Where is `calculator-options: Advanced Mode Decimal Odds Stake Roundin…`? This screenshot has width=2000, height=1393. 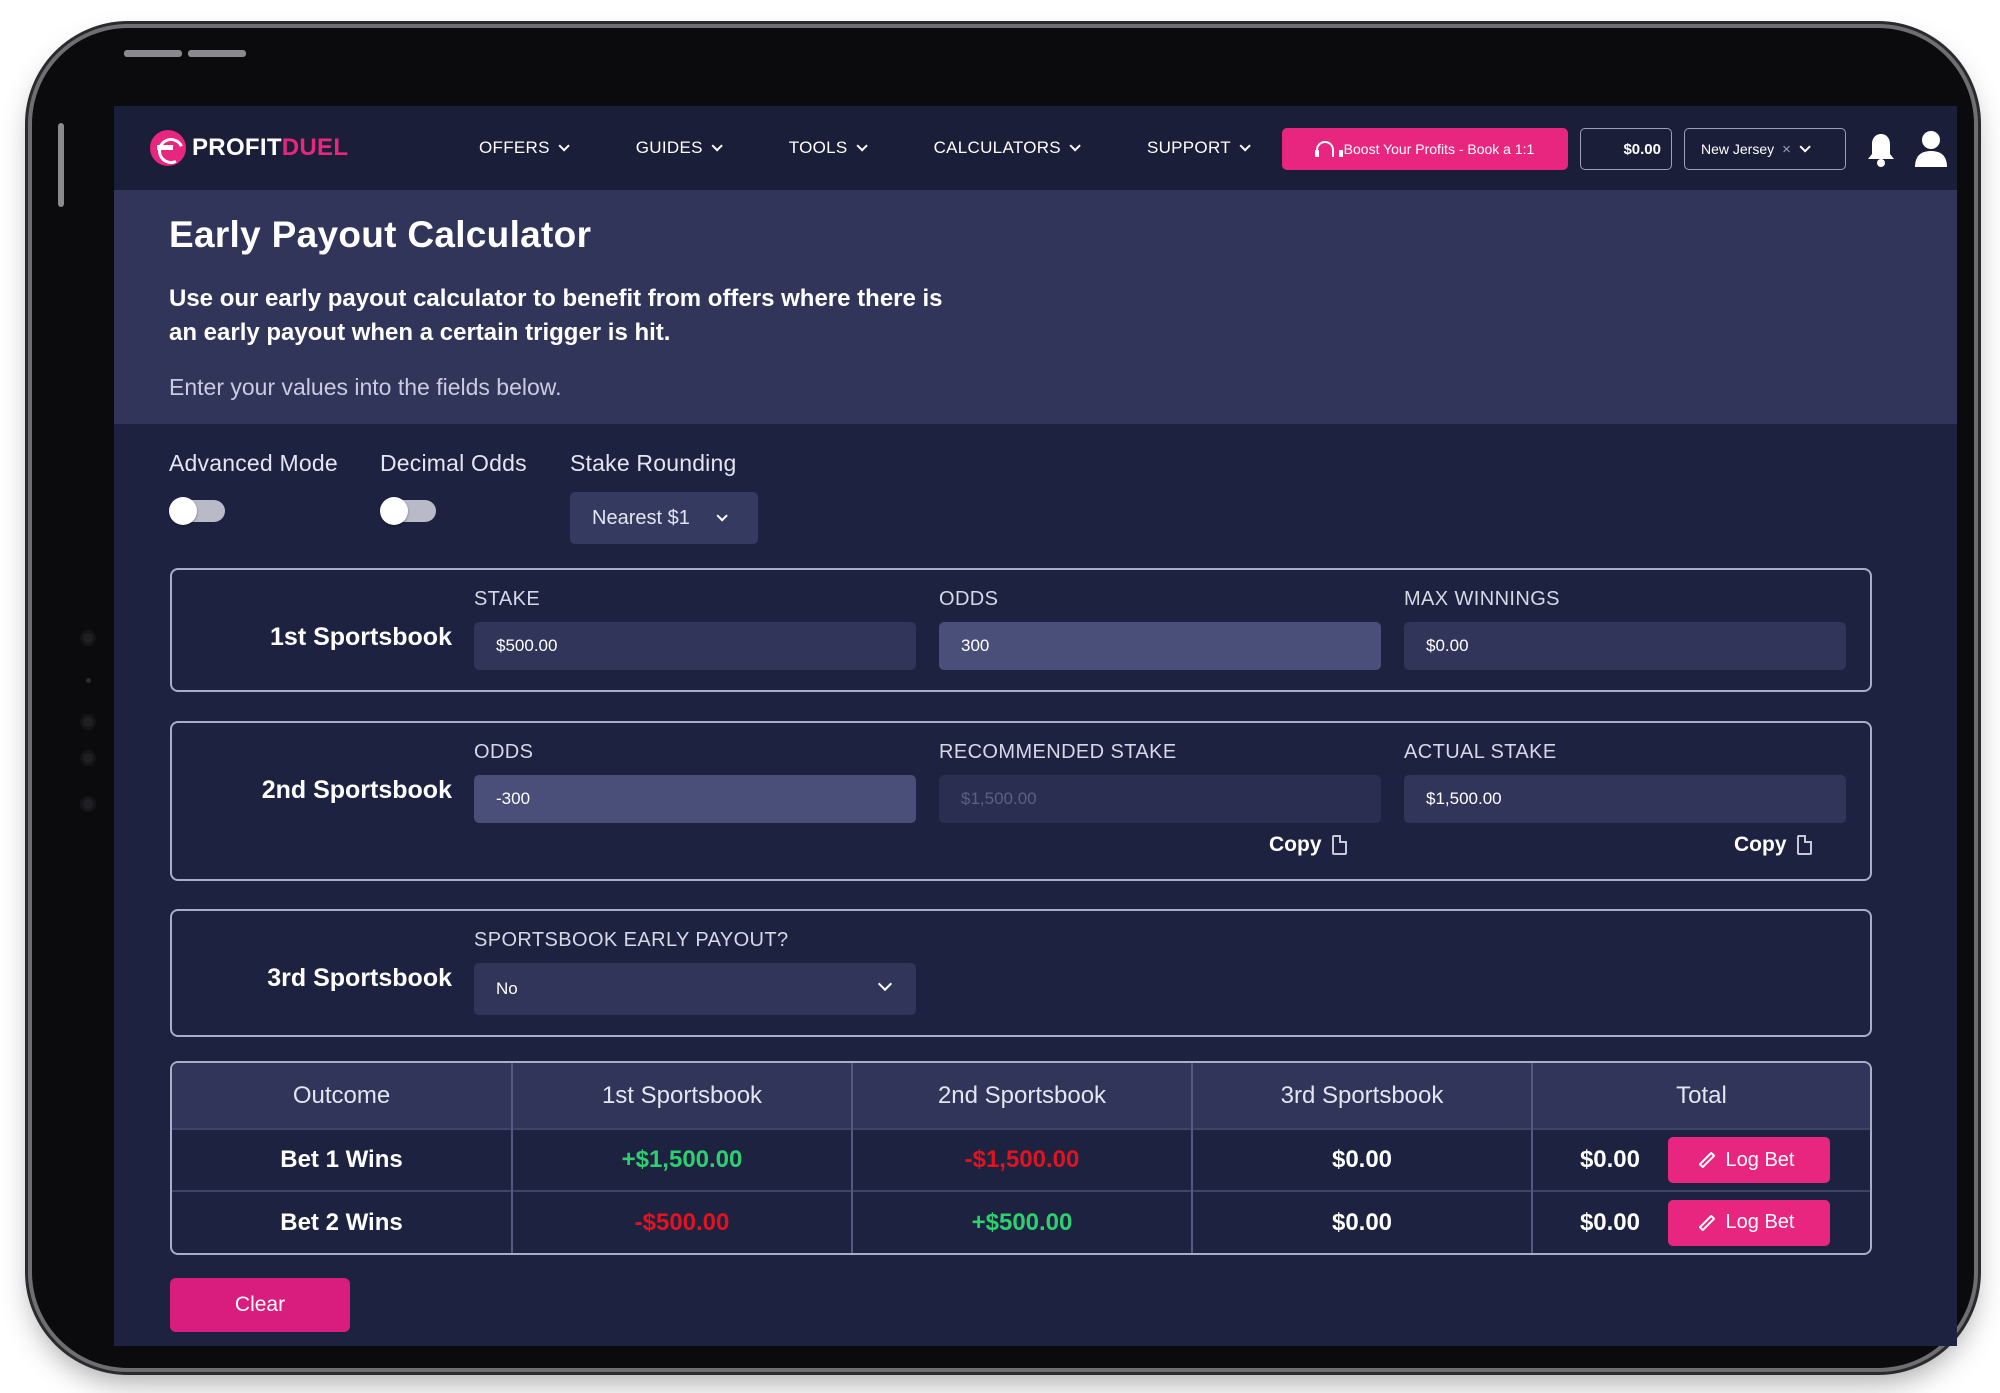
calculator-options: Advanced Mode Decimal Odds Stake Roundin… is located at coordinates (1035, 497).